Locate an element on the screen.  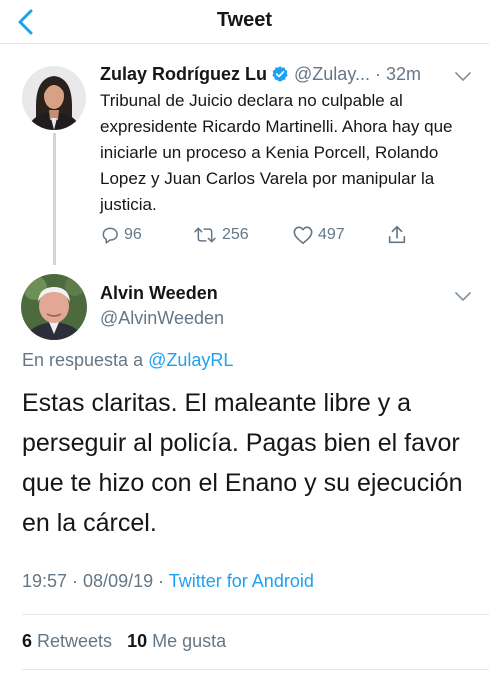
retweets-stat: 6 Retweets is located at coordinates (67, 641).